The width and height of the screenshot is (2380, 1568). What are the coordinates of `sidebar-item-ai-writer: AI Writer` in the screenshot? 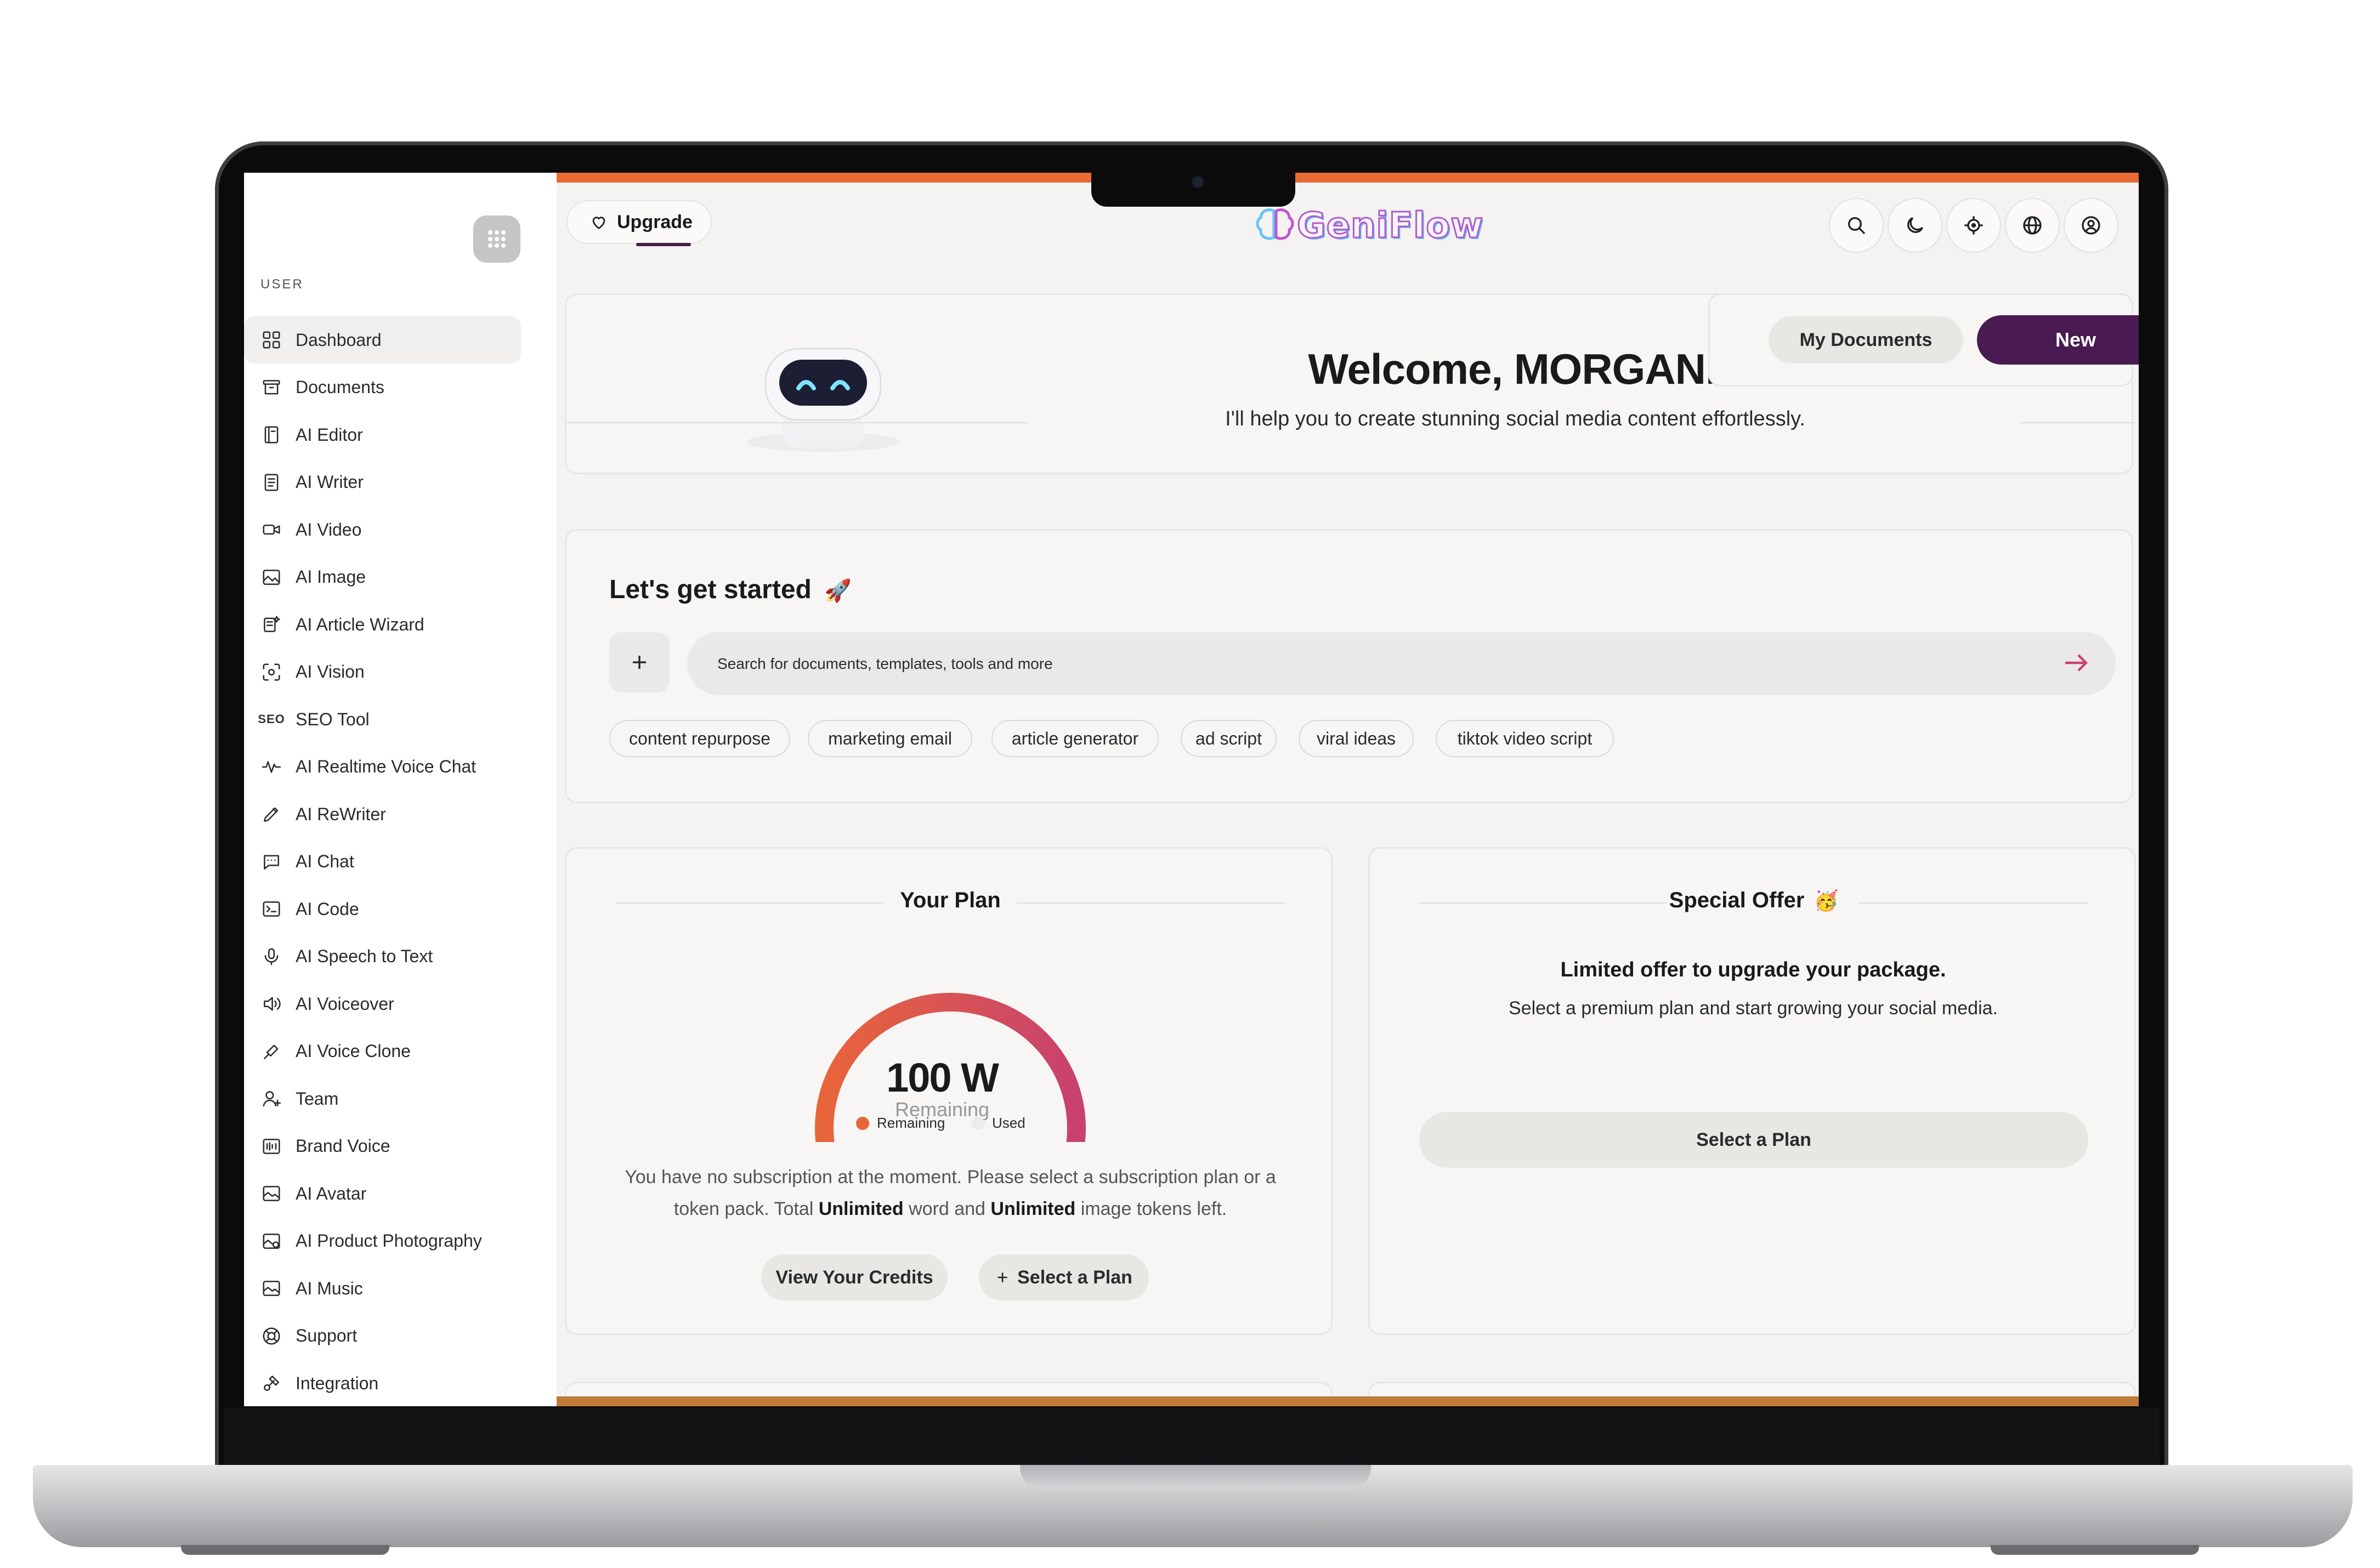 It's located at (382, 482).